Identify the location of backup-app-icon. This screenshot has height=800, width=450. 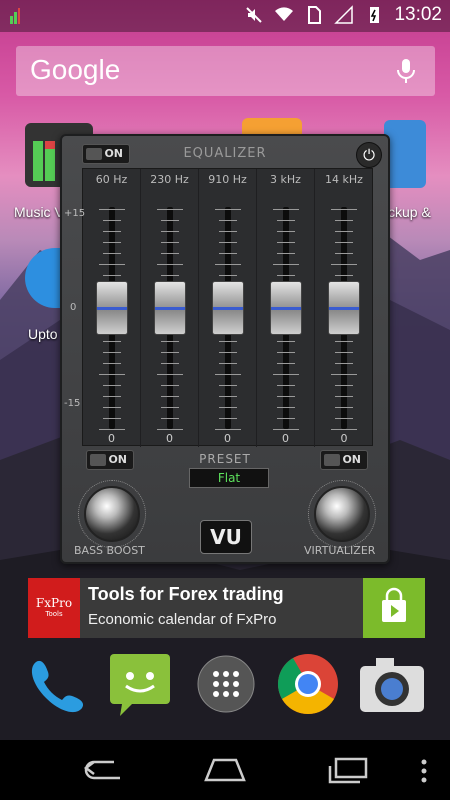
(405, 154).